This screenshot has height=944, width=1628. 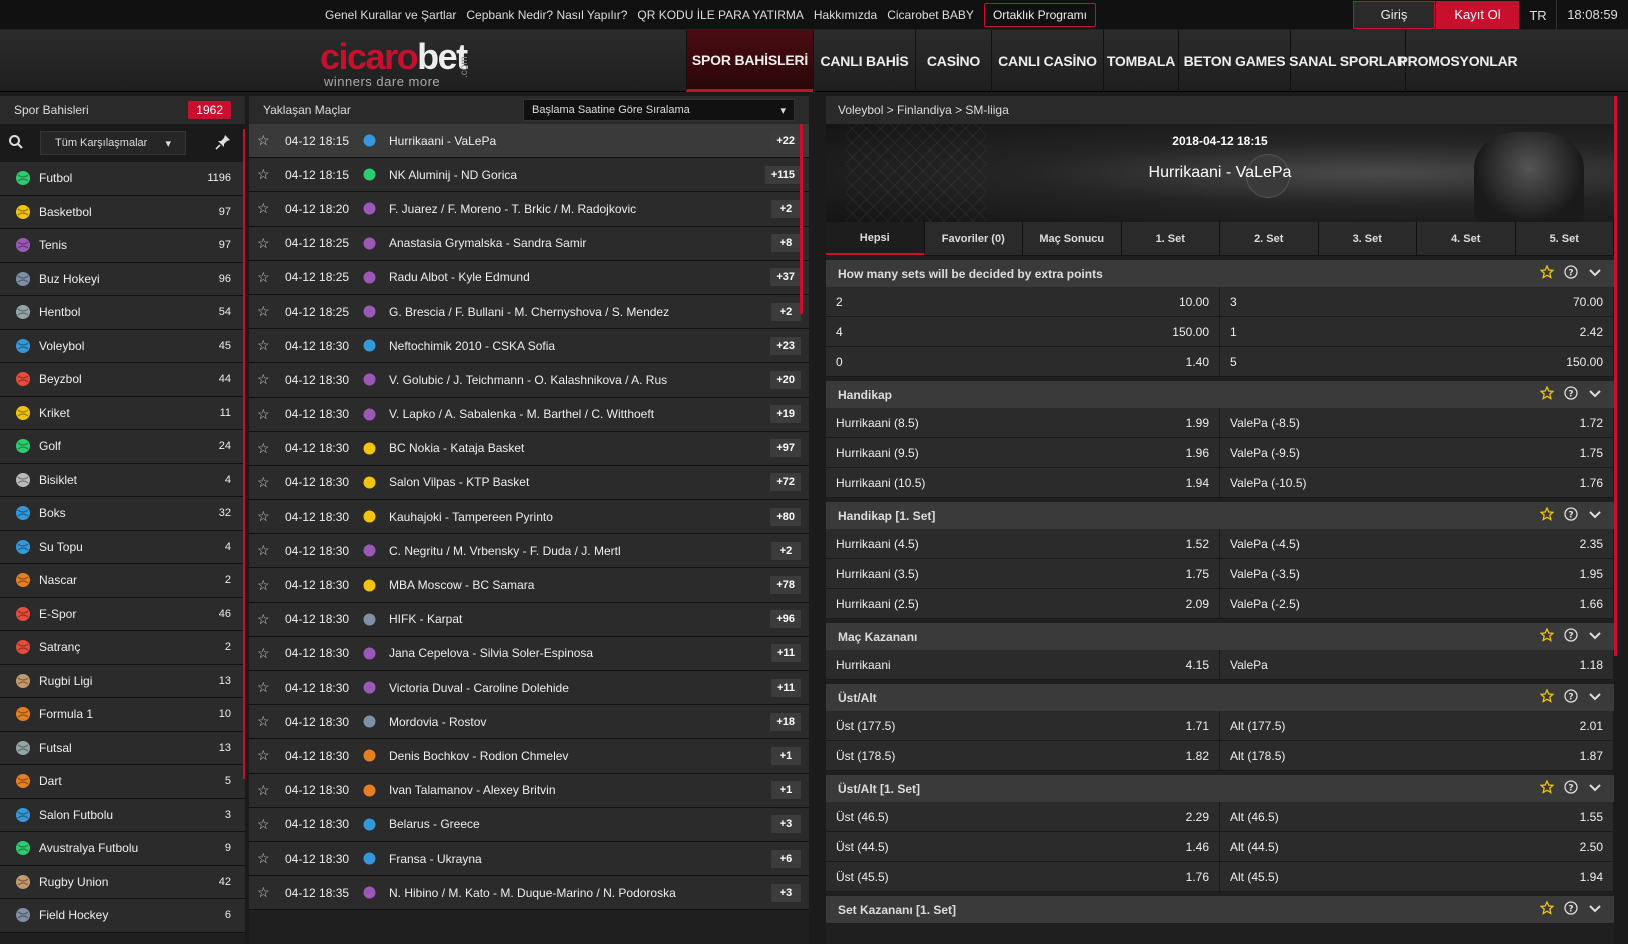 I want to click on nav-canli-casino: CANLI CASİNO, so click(x=1047, y=61).